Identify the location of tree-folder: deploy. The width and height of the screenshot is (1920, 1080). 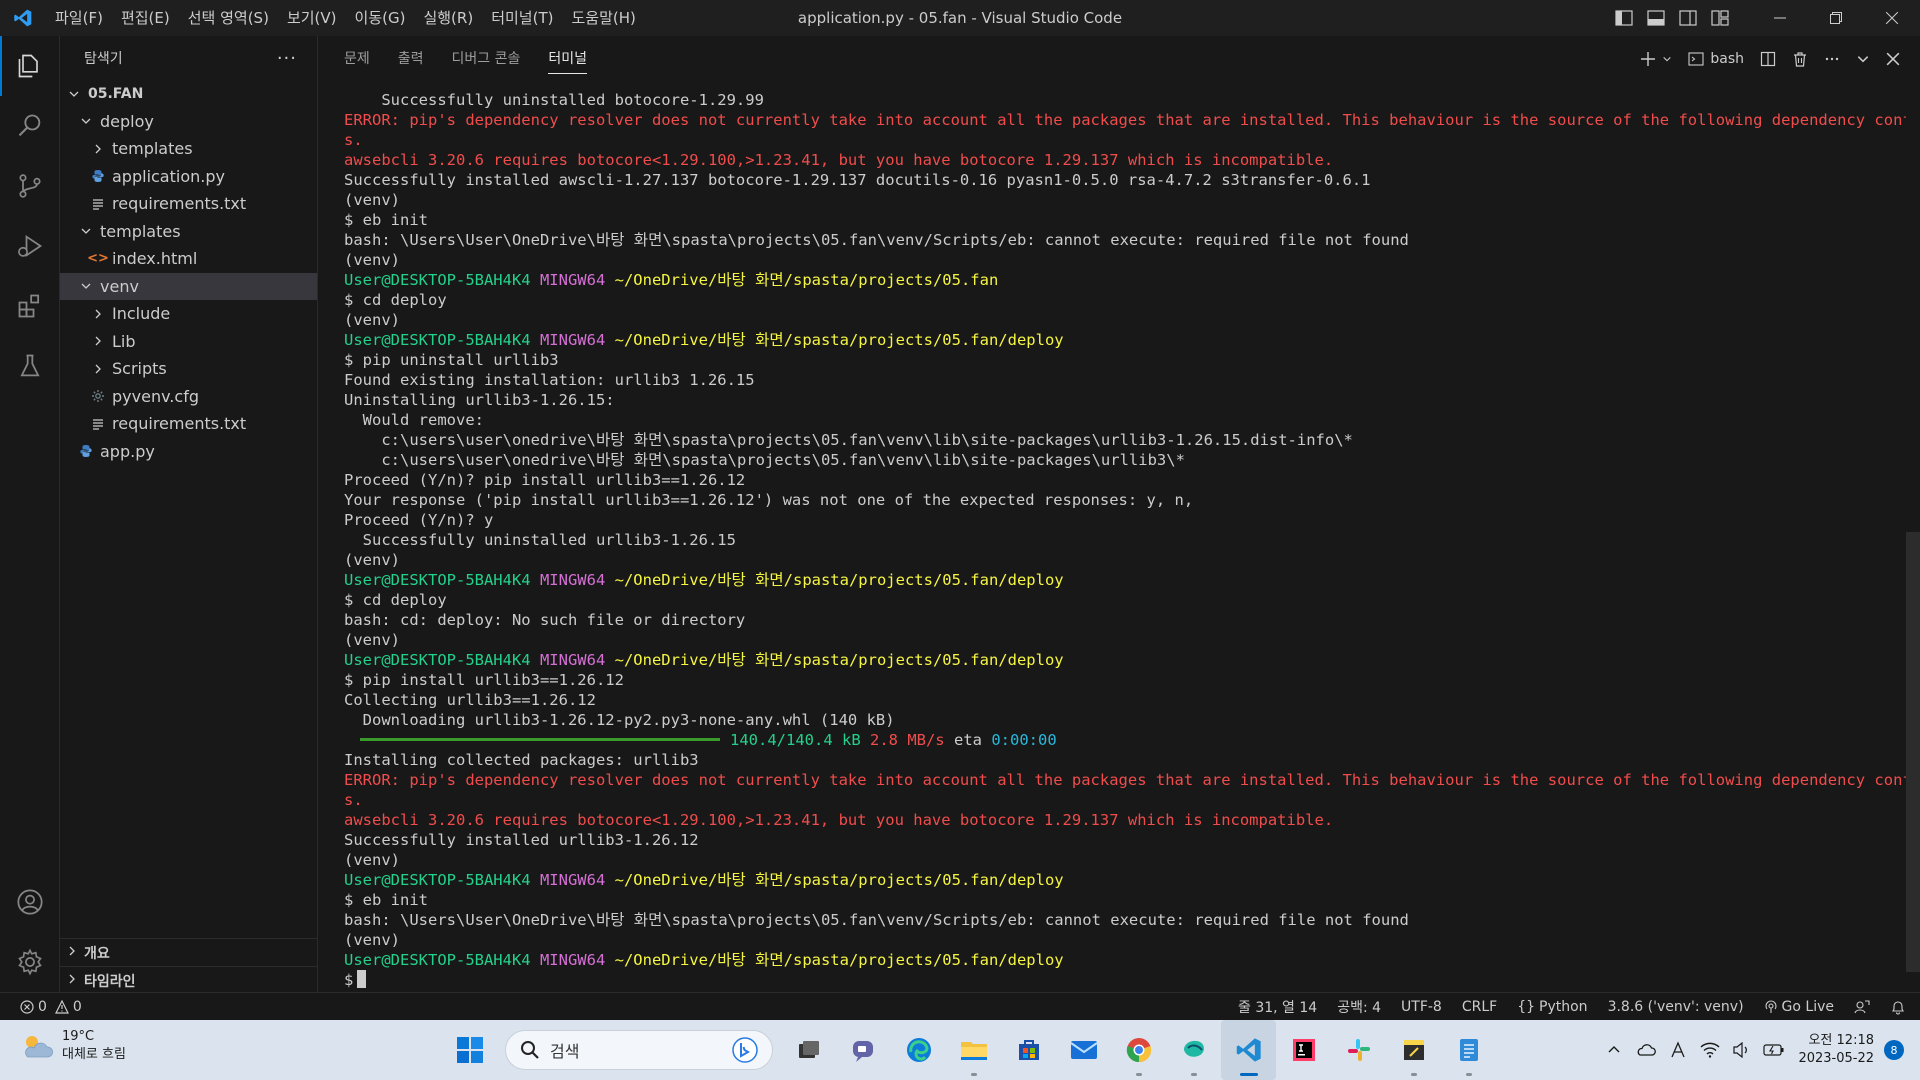
(188, 122).